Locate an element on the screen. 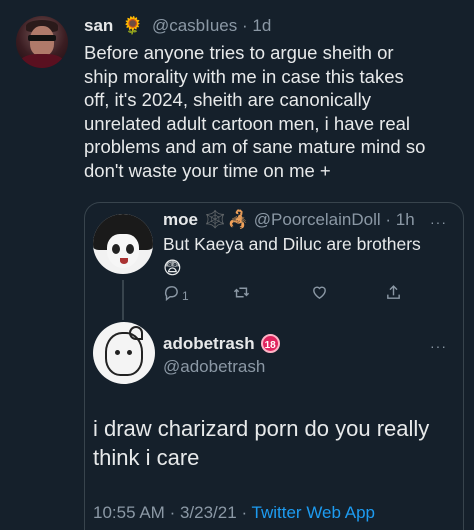 The image size is (474, 530). share-button is located at coordinates (393, 292).